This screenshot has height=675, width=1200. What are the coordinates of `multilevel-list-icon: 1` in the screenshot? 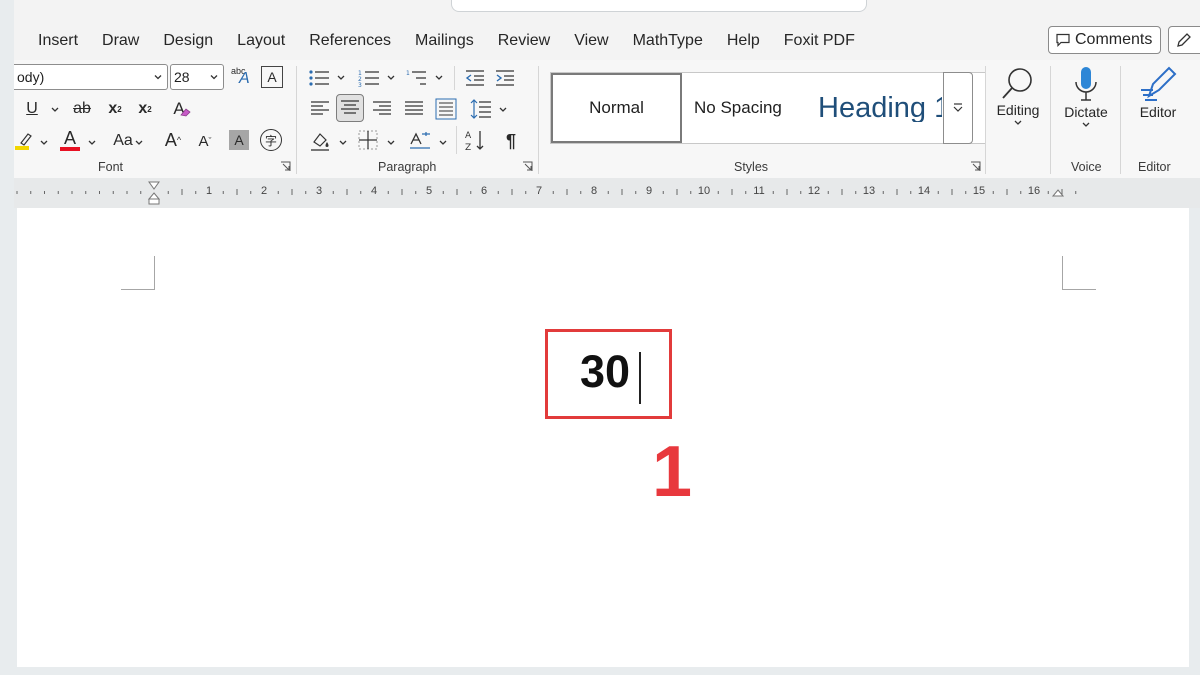 It's located at (417, 78).